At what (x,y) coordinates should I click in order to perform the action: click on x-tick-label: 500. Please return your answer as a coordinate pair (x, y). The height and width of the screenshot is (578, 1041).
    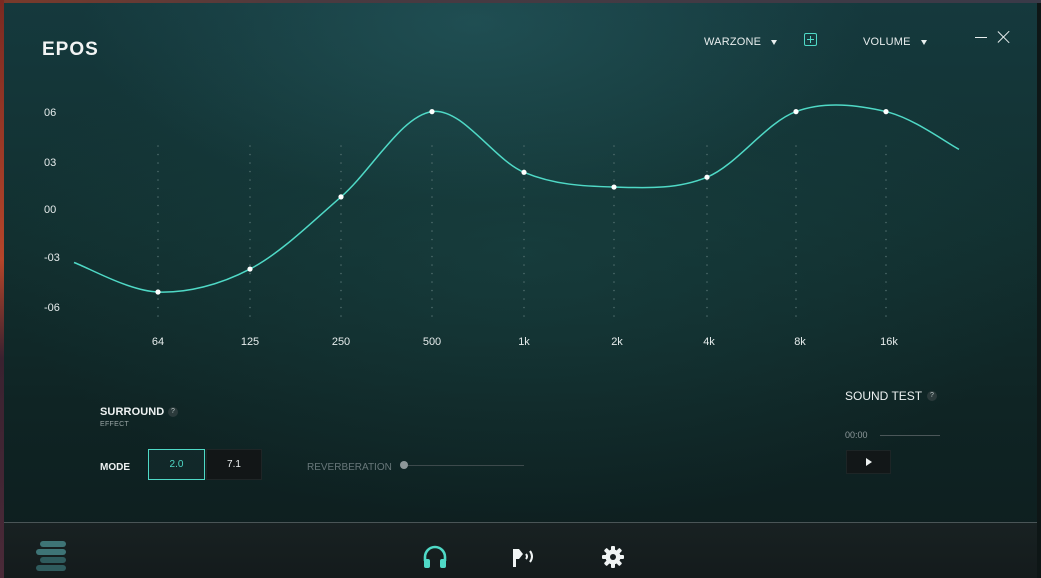
    Looking at the image, I should click on (432, 342).